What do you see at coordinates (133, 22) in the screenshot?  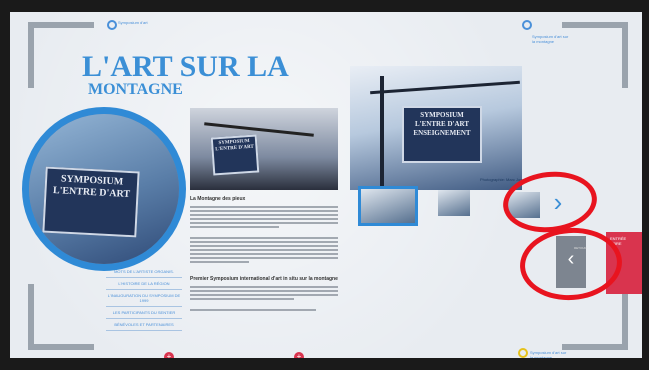 I see `corner-label-top-left: Symposium d'art` at bounding box center [133, 22].